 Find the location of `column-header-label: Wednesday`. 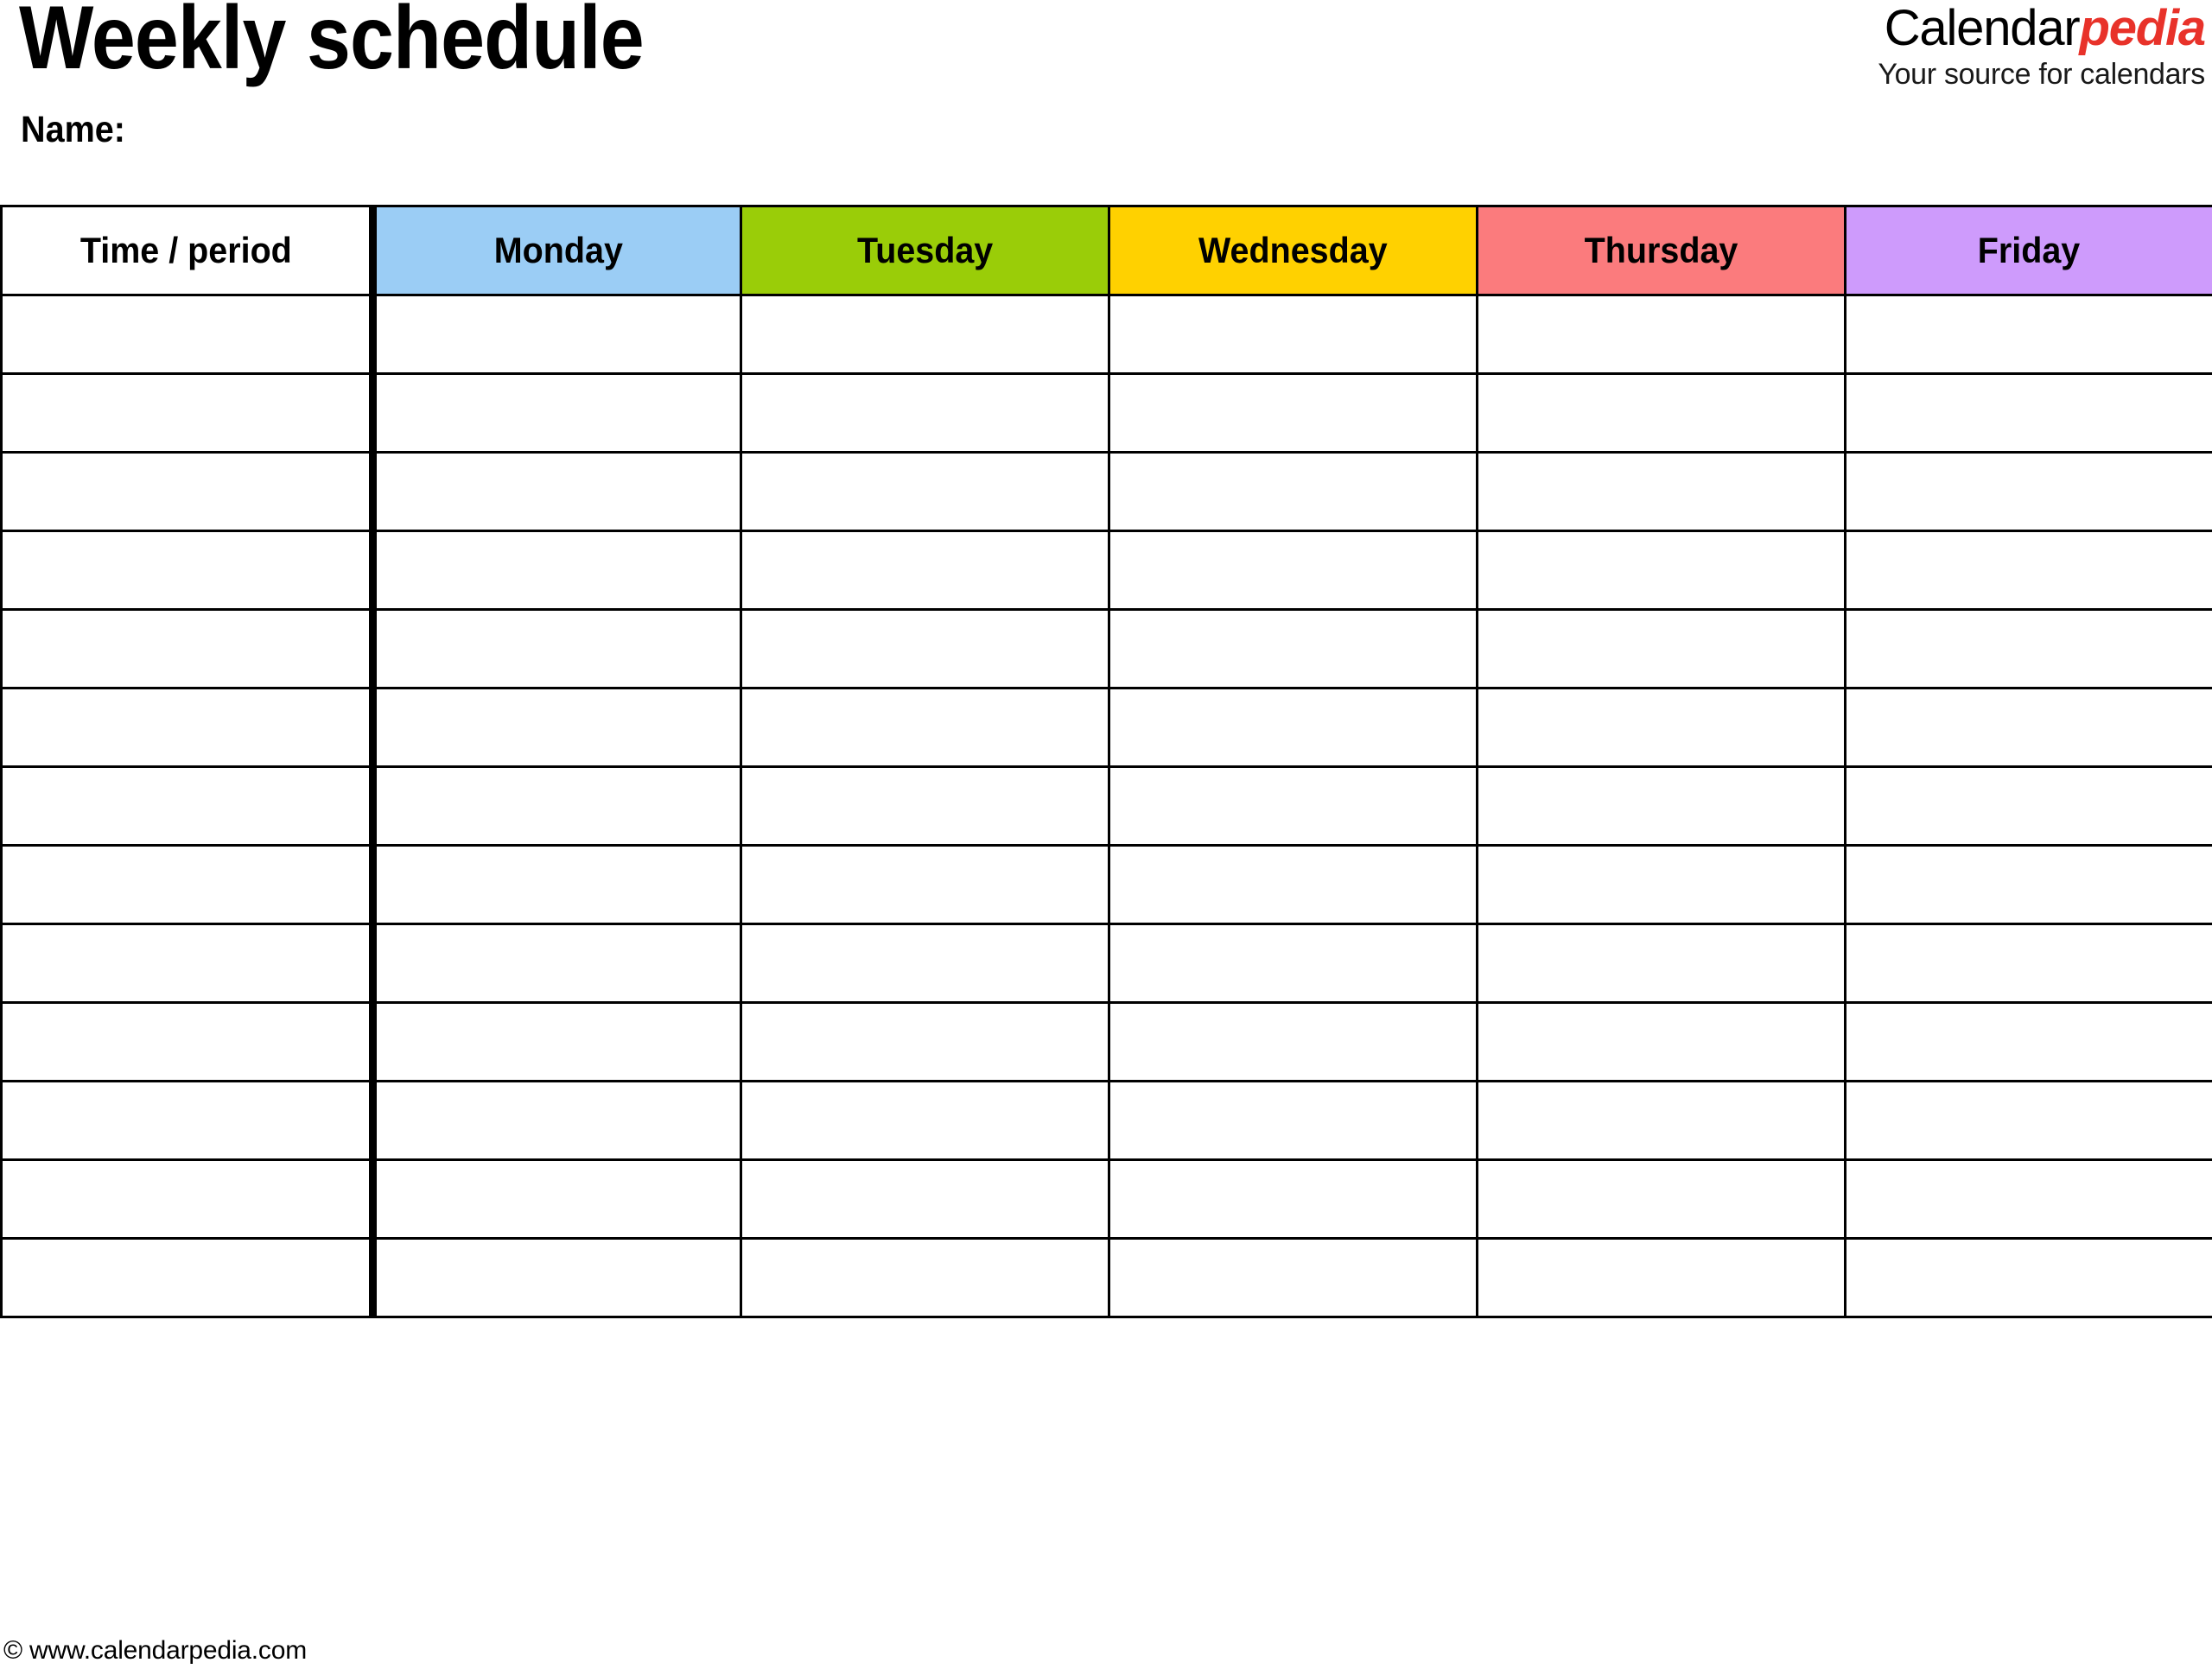

column-header-label: Wednesday is located at coordinates (1293, 250).